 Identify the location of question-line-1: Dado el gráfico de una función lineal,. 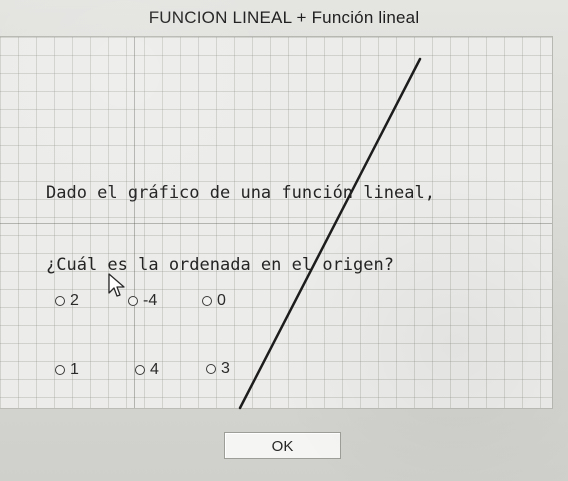
(240, 193).